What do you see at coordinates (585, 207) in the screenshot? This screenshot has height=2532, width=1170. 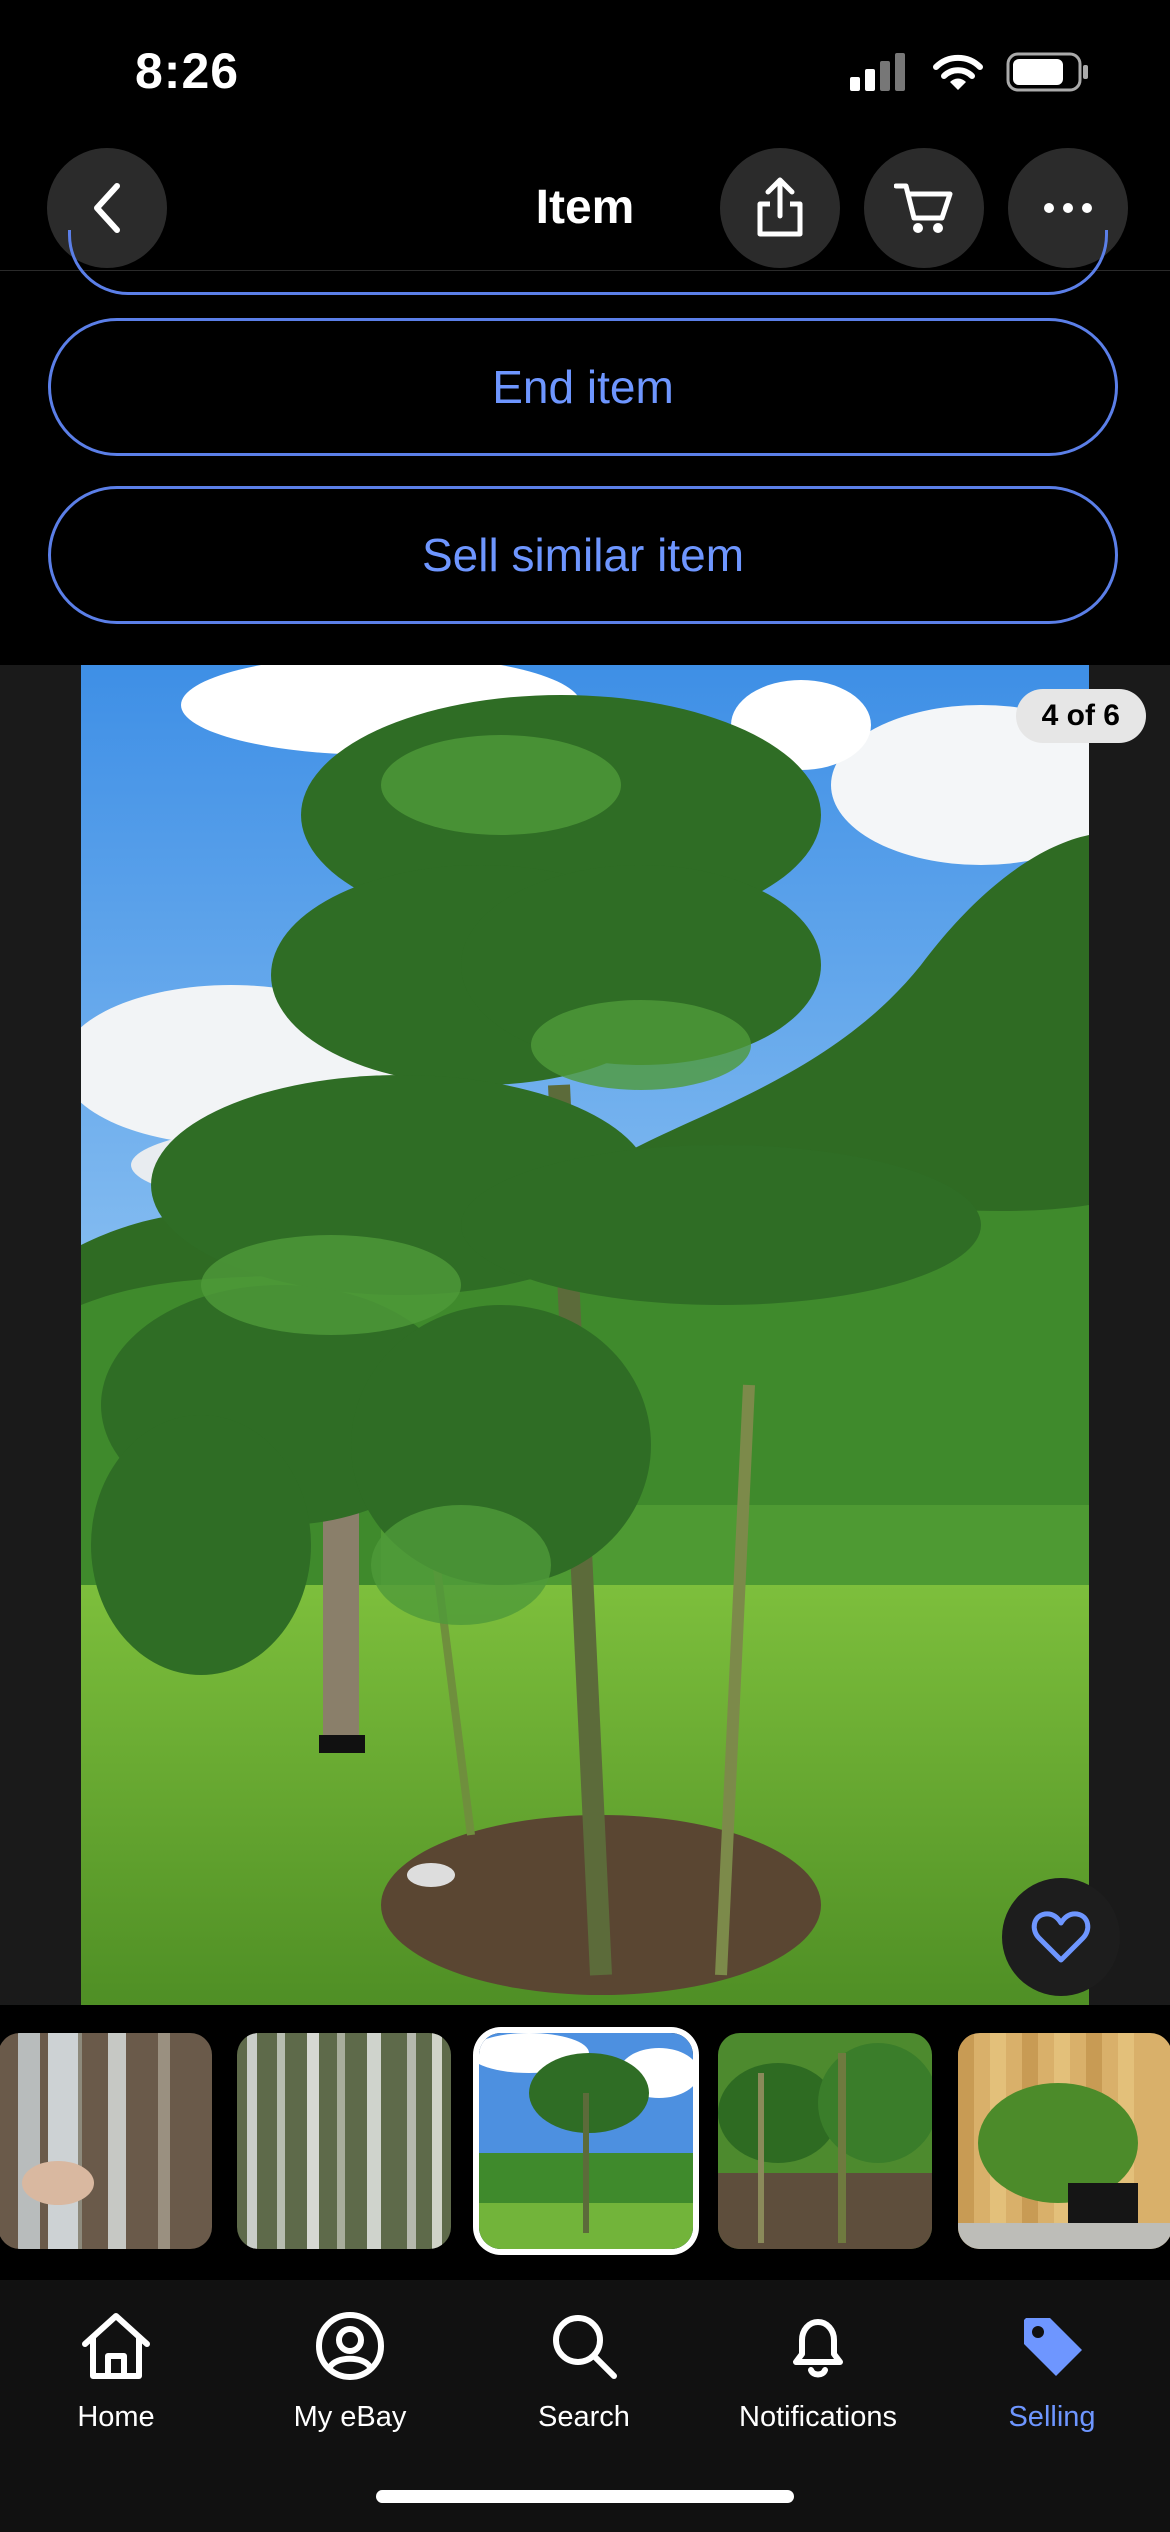 I see `page-title: Item` at bounding box center [585, 207].